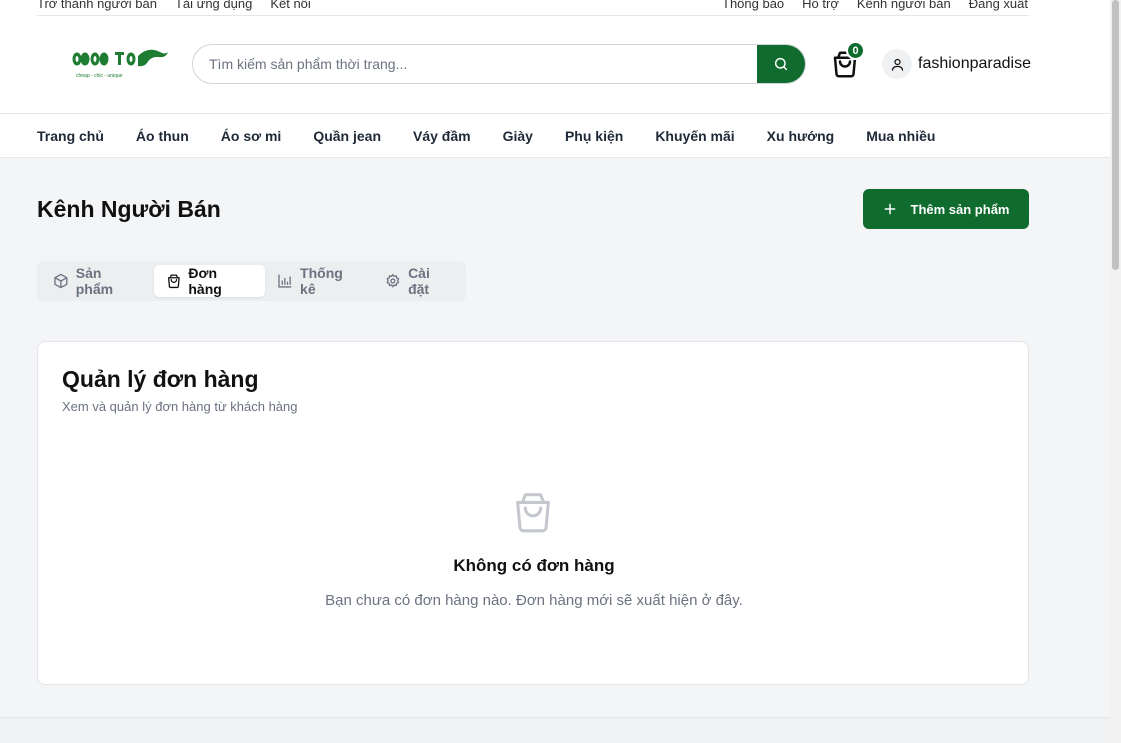  I want to click on search-bar, so click(499, 64).